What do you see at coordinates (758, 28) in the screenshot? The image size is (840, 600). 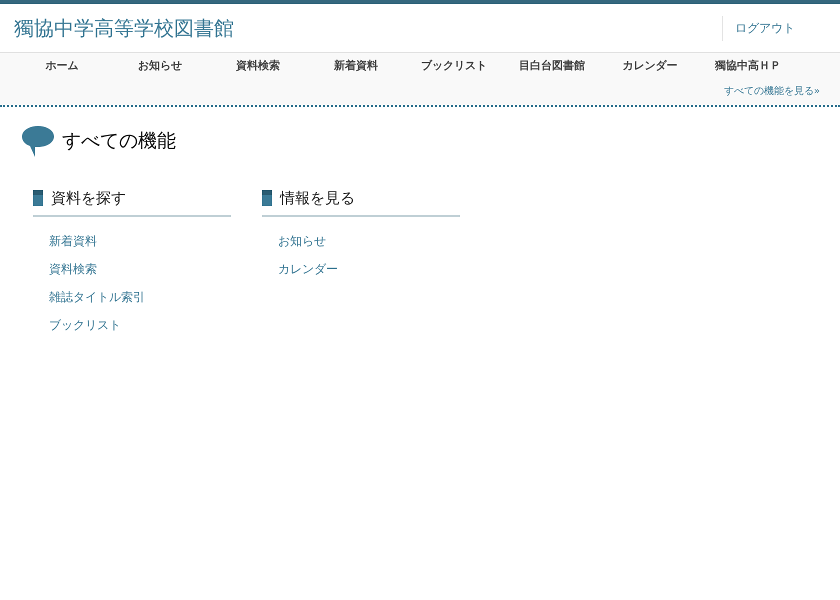 I see `logout-link: ログアウト` at bounding box center [758, 28].